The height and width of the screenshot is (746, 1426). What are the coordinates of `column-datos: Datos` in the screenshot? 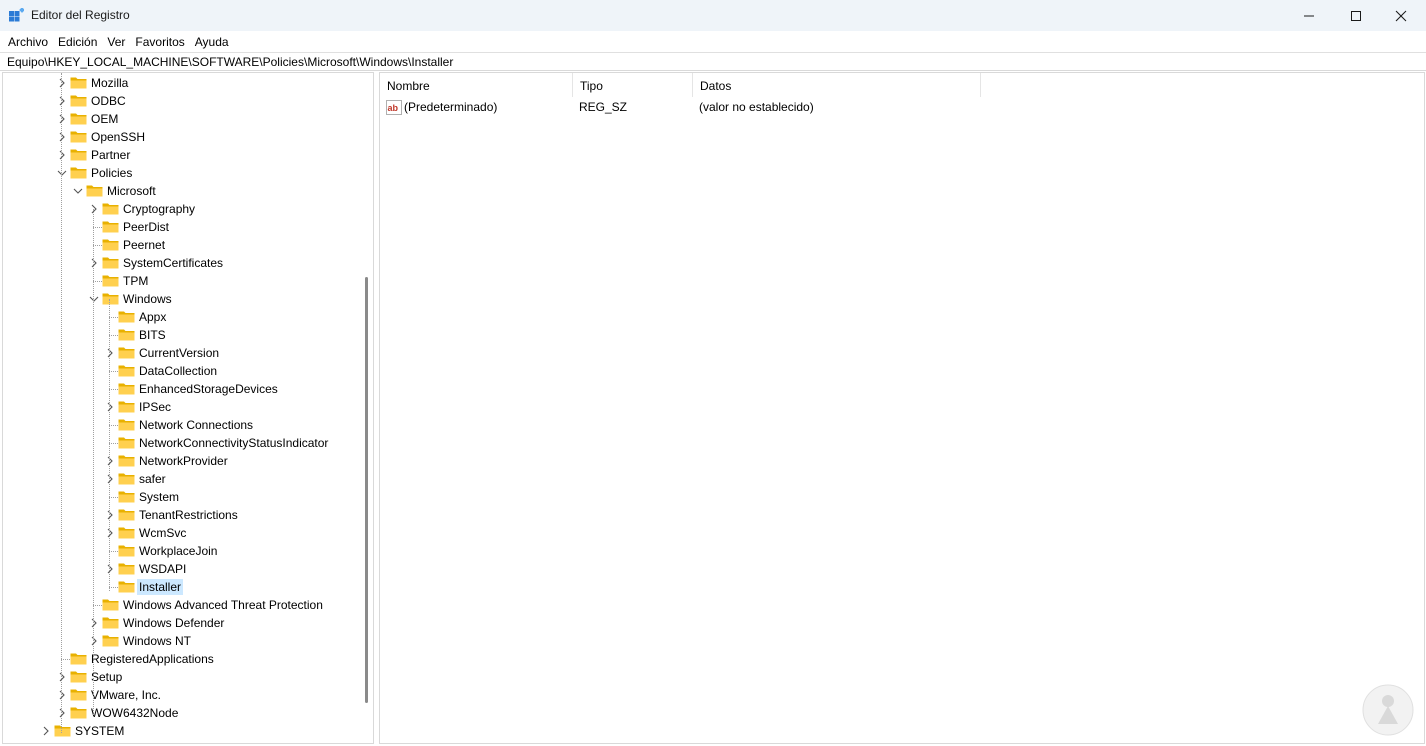 It's located at (837, 85).